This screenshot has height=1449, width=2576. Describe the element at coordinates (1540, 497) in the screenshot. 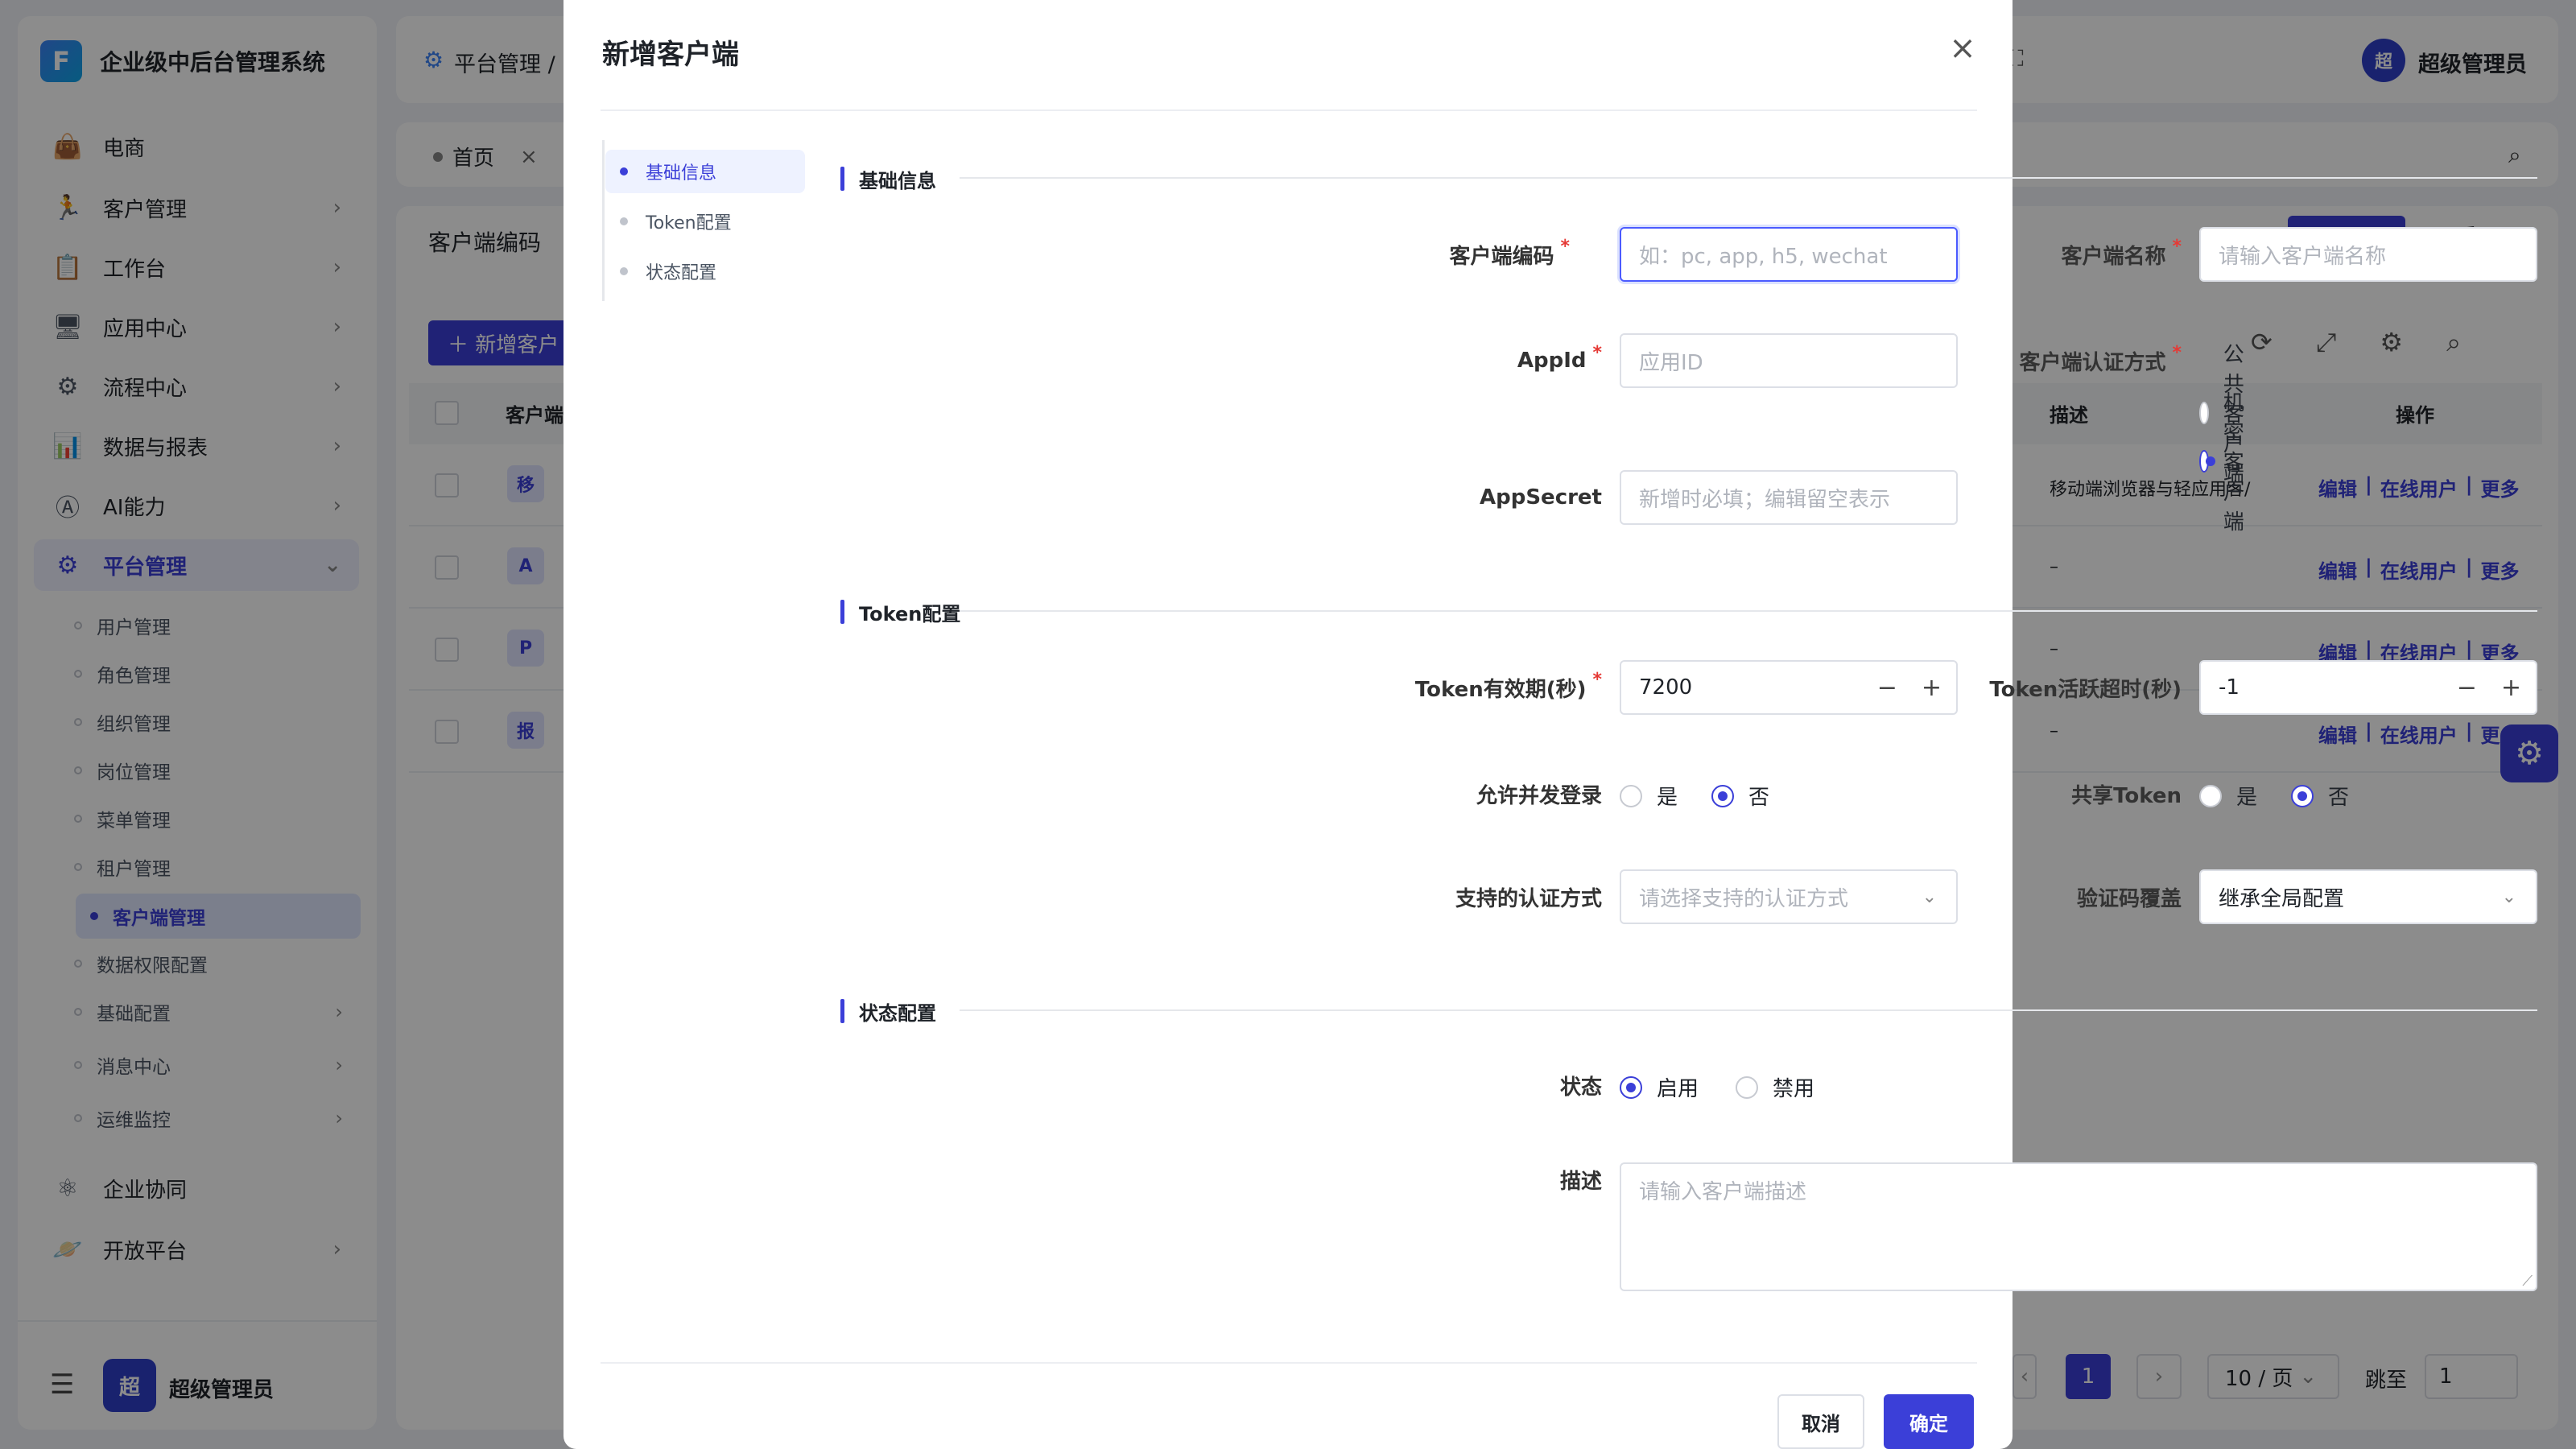

I see `field-label-text: AppSecret` at that location.